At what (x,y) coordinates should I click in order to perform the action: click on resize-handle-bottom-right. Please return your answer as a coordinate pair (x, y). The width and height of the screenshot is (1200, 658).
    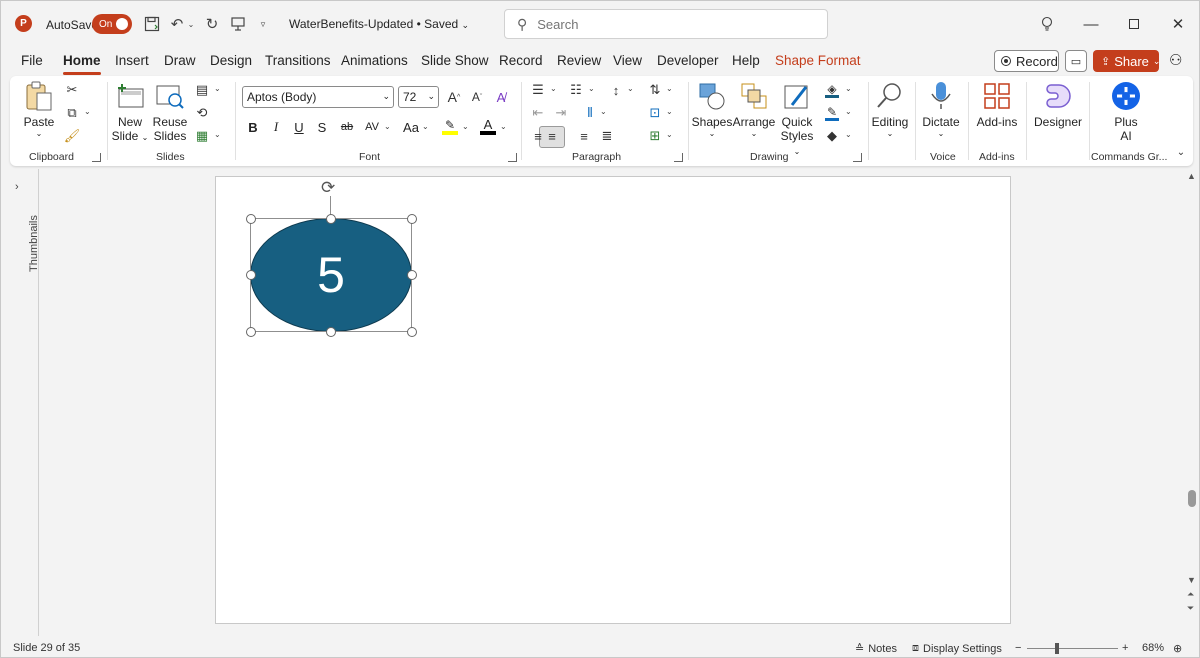
    Looking at the image, I should click on (412, 332).